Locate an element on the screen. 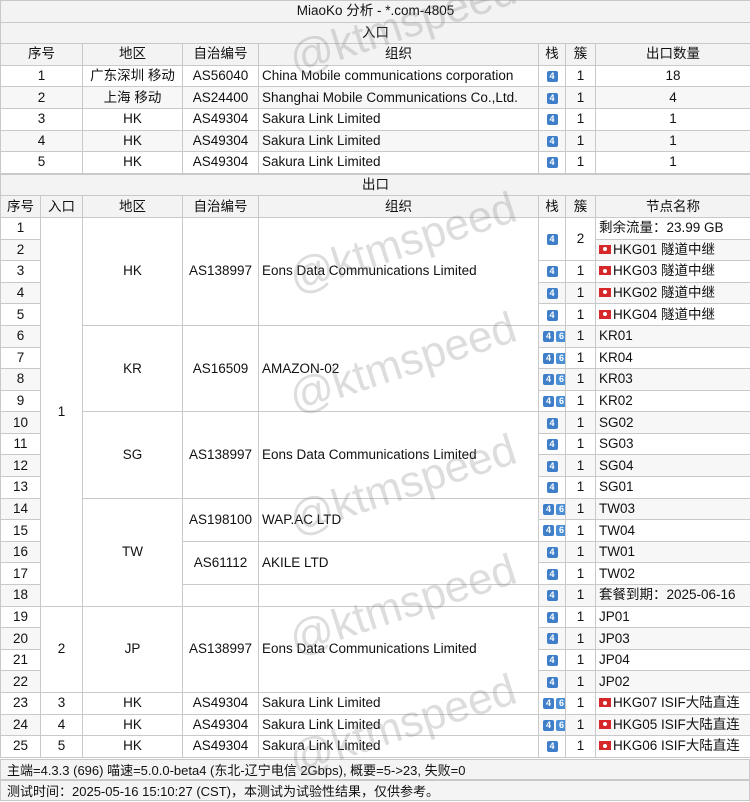  asn-cell: AS16509 is located at coordinates (220, 368).